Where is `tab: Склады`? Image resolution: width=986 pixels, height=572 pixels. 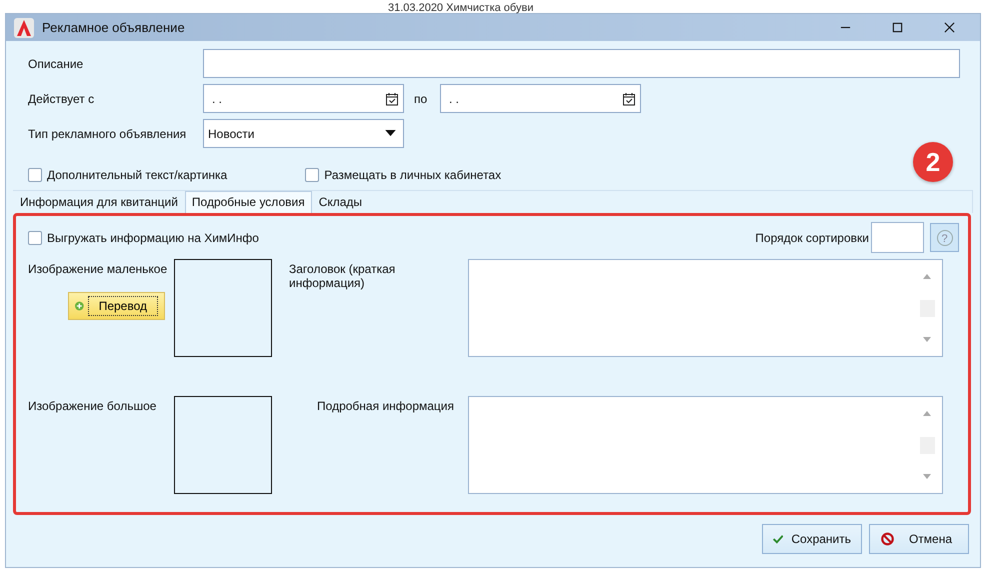 tab: Склады is located at coordinates (341, 202).